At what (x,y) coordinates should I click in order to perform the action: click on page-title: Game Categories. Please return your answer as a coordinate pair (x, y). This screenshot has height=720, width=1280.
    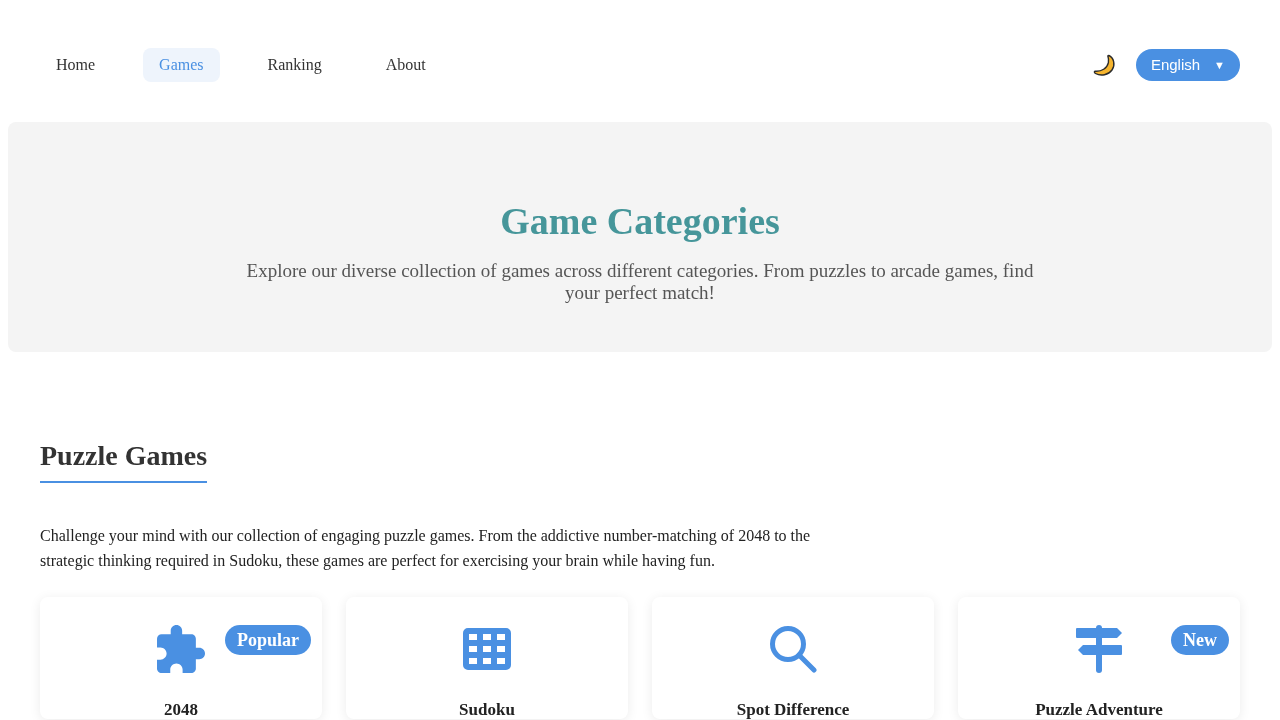
    Looking at the image, I should click on (640, 221).